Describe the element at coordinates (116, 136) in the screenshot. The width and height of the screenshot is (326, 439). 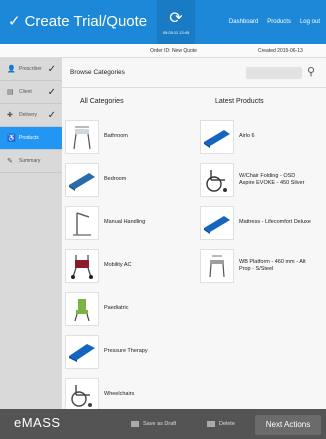
I see `category-label: Bathroom` at that location.